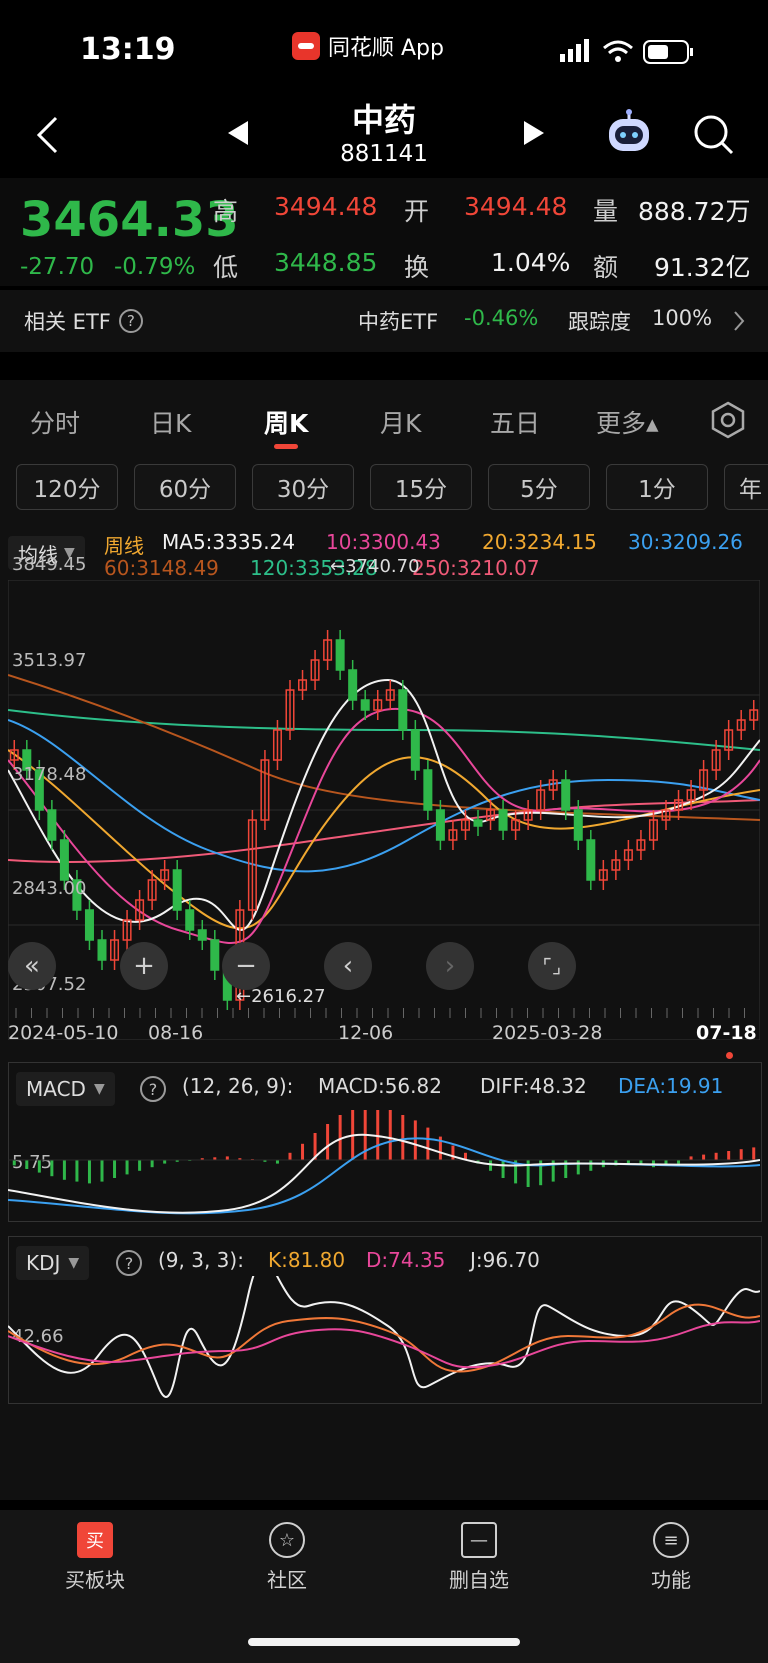  What do you see at coordinates (671, 1086) in the screenshot?
I see `dea-value: DEA:19.91` at bounding box center [671, 1086].